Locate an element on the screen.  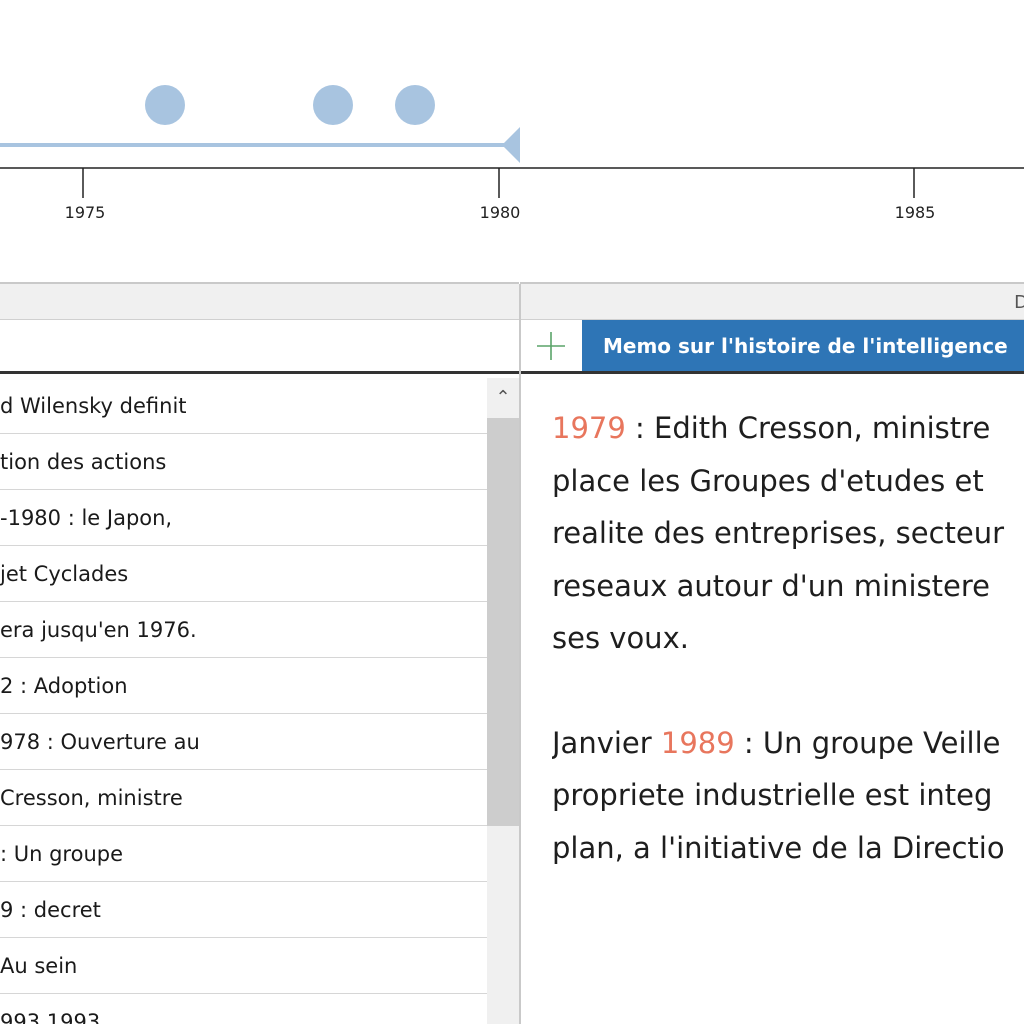
list-item: d Wilensky definit is located at coordinates (243, 406).